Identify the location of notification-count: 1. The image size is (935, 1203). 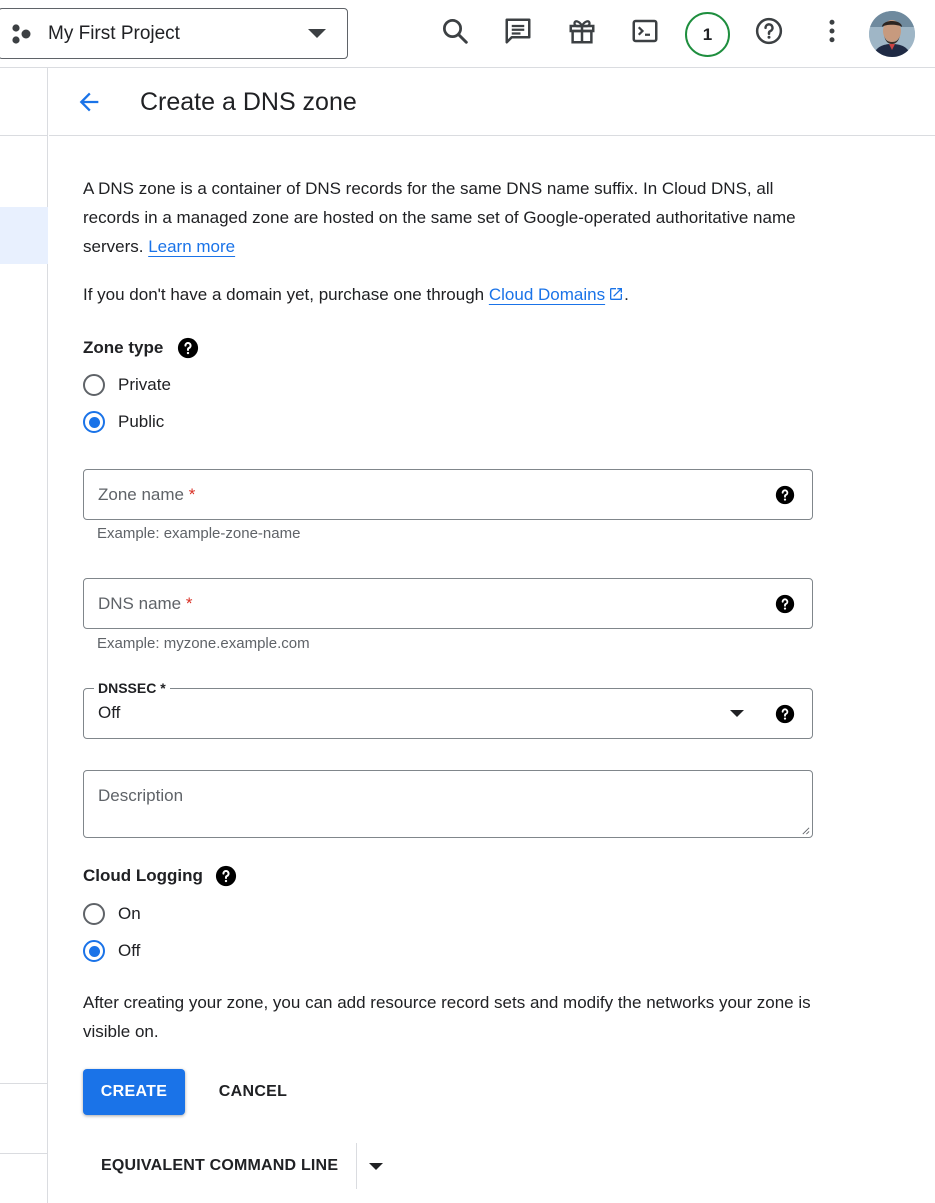
(707, 34).